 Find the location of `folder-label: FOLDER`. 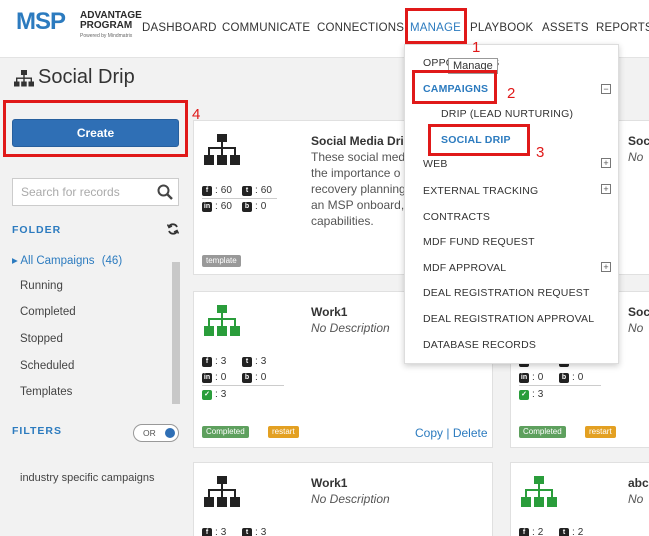

folder-label: FOLDER is located at coordinates (37, 230).